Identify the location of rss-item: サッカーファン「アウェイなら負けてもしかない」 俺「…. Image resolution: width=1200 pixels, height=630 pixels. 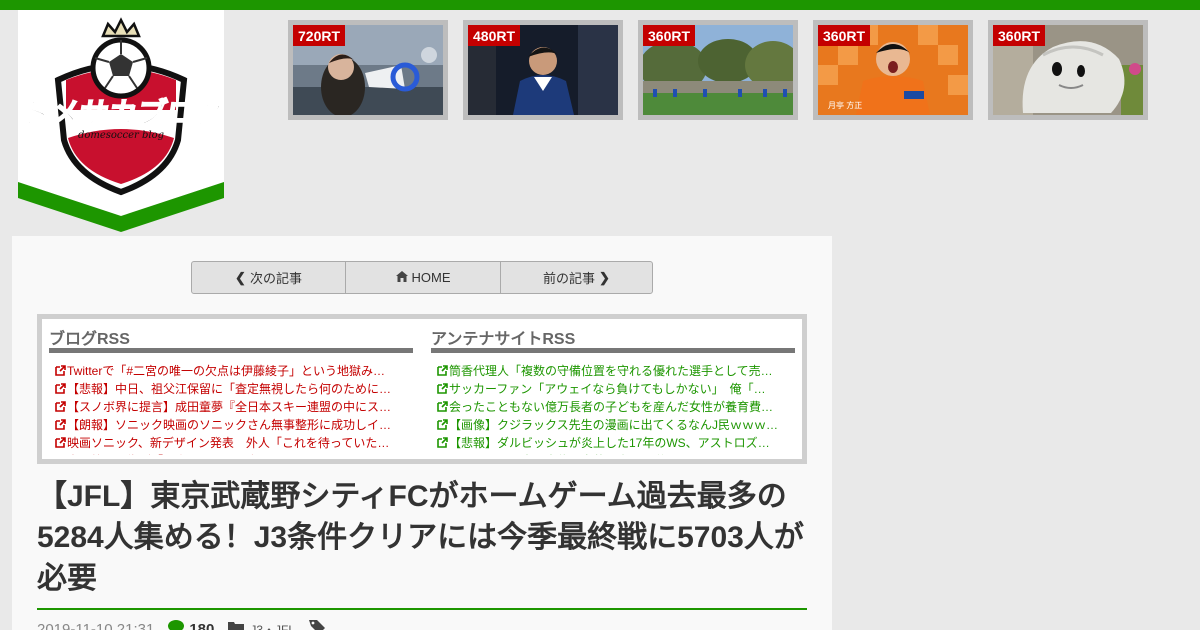
(613, 388).